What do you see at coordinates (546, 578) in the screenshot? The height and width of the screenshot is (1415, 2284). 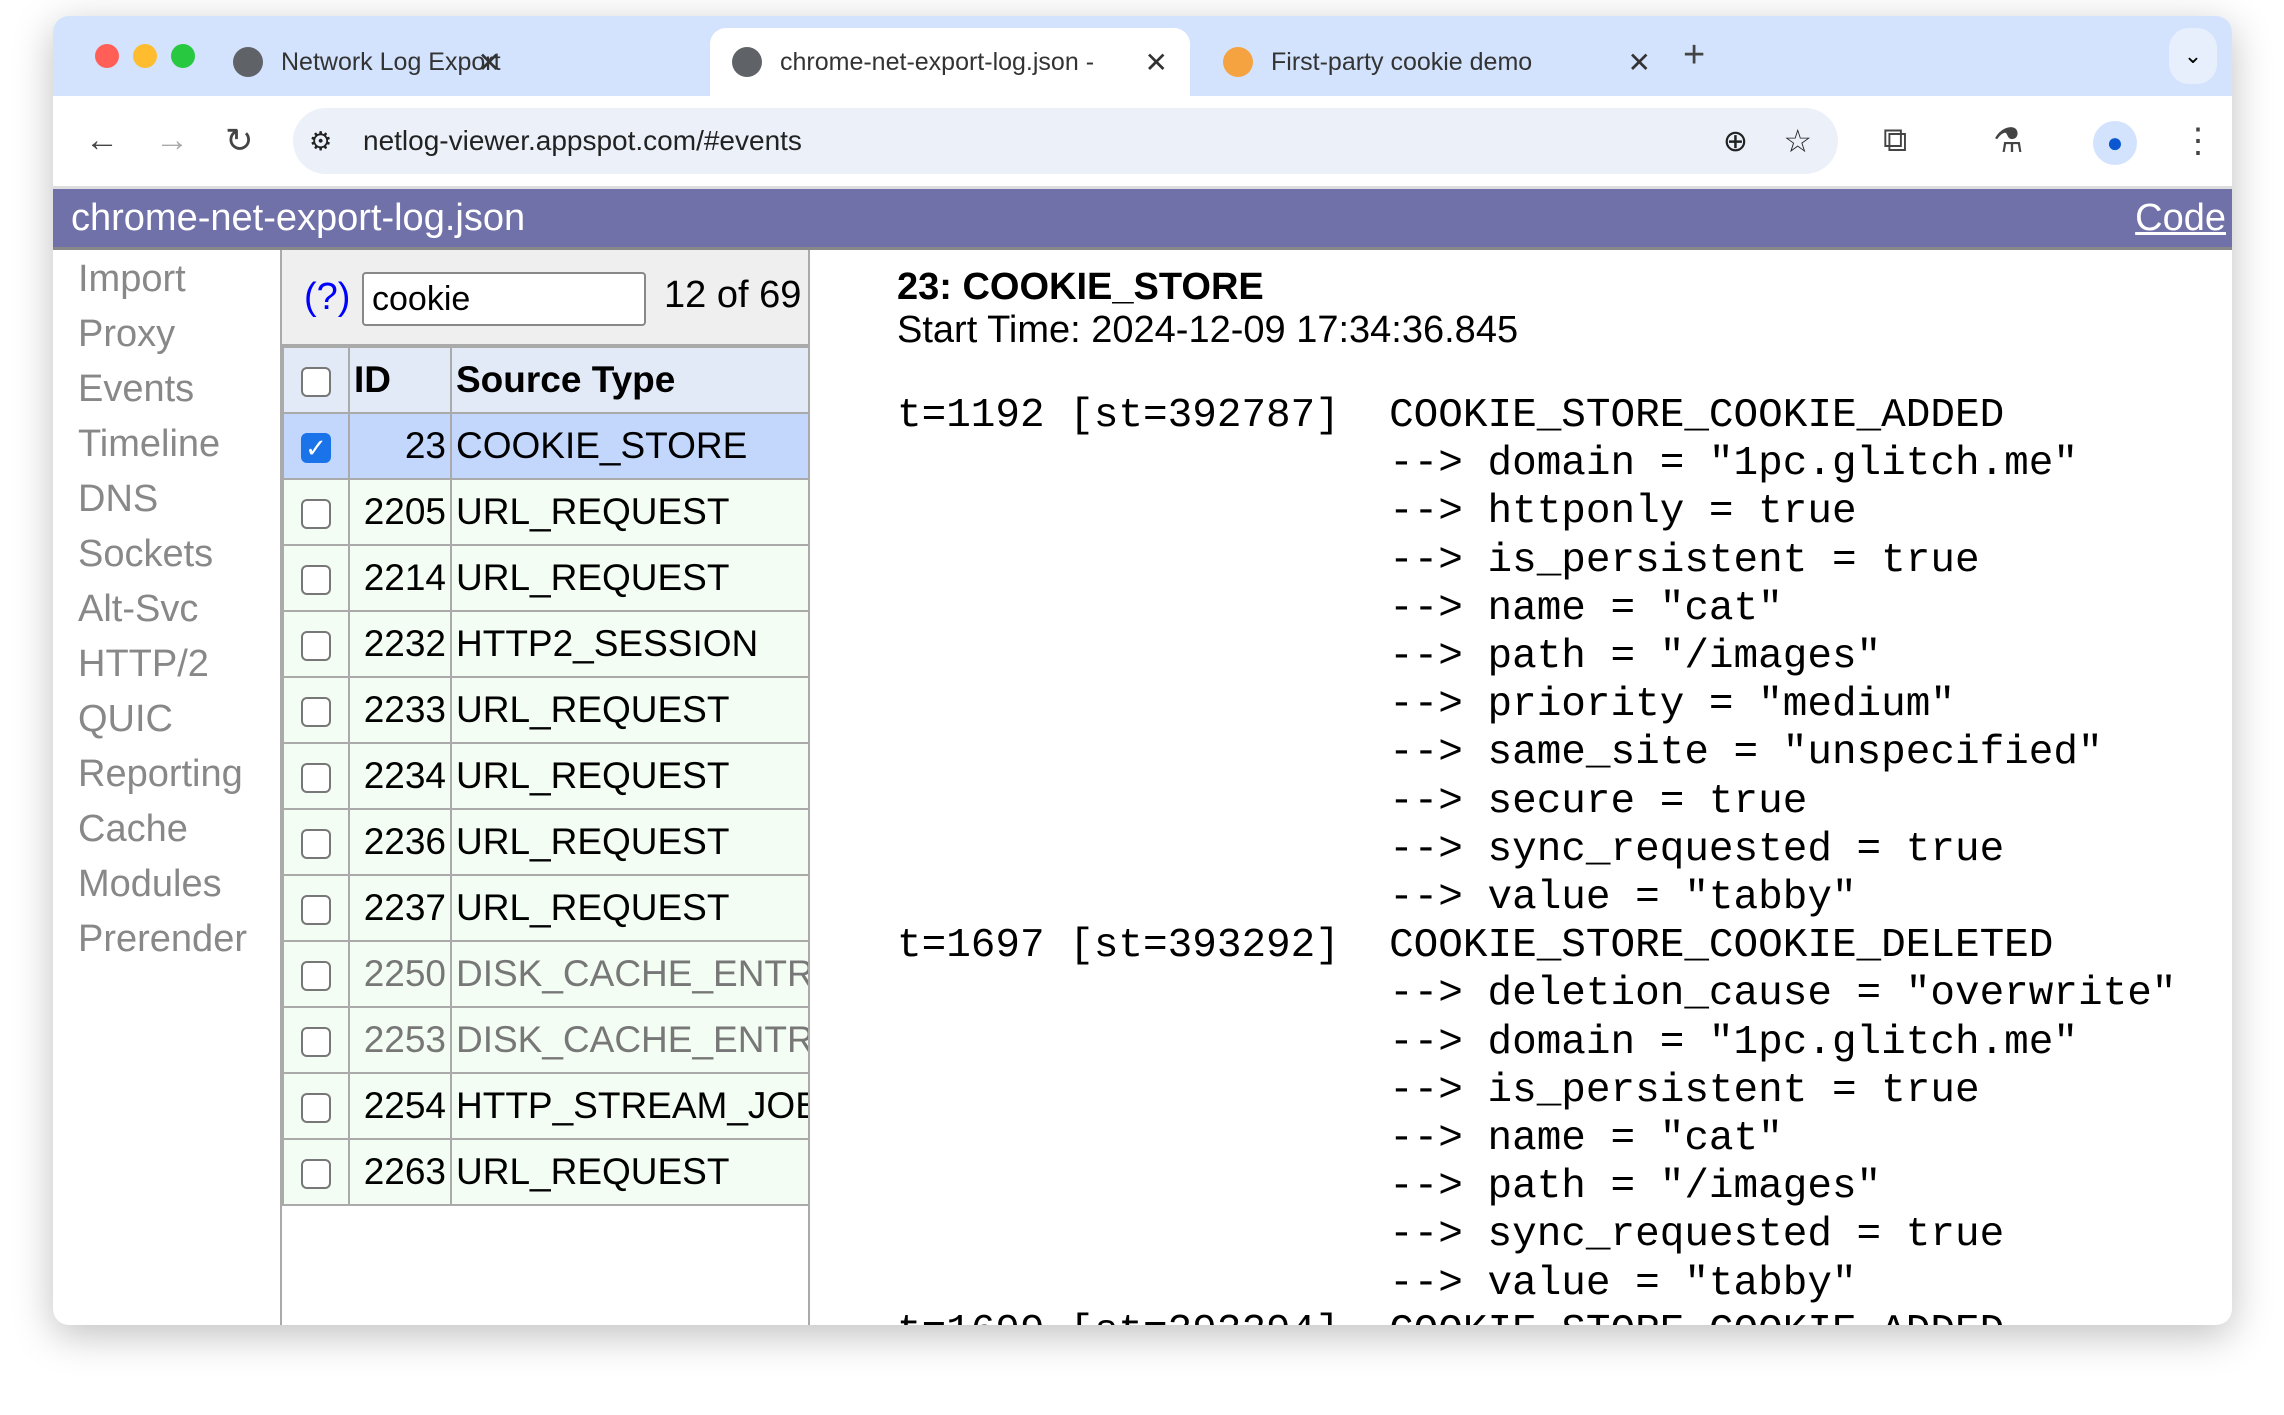 I see `table-row: 2214 URL_REQUEST` at bounding box center [546, 578].